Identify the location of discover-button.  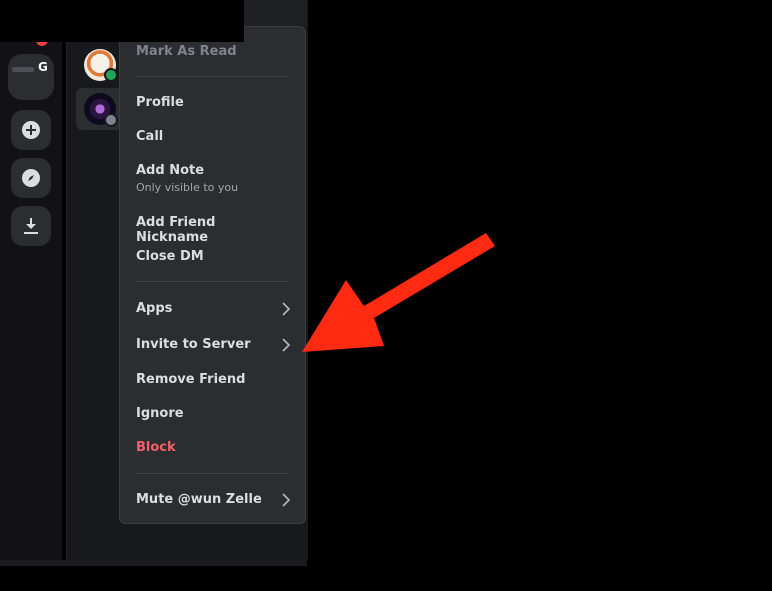
(31, 178).